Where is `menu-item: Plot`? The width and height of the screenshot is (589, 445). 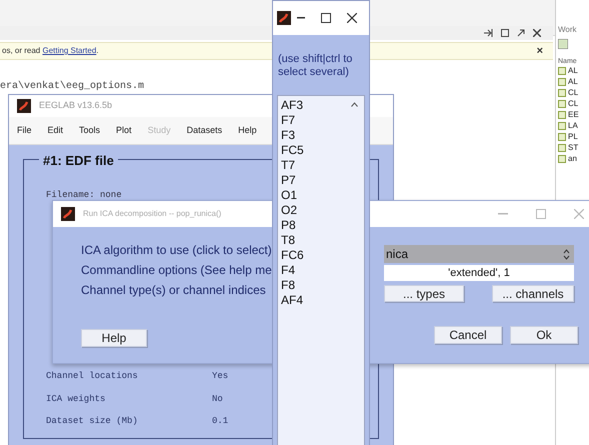
menu-item: Plot is located at coordinates (124, 131).